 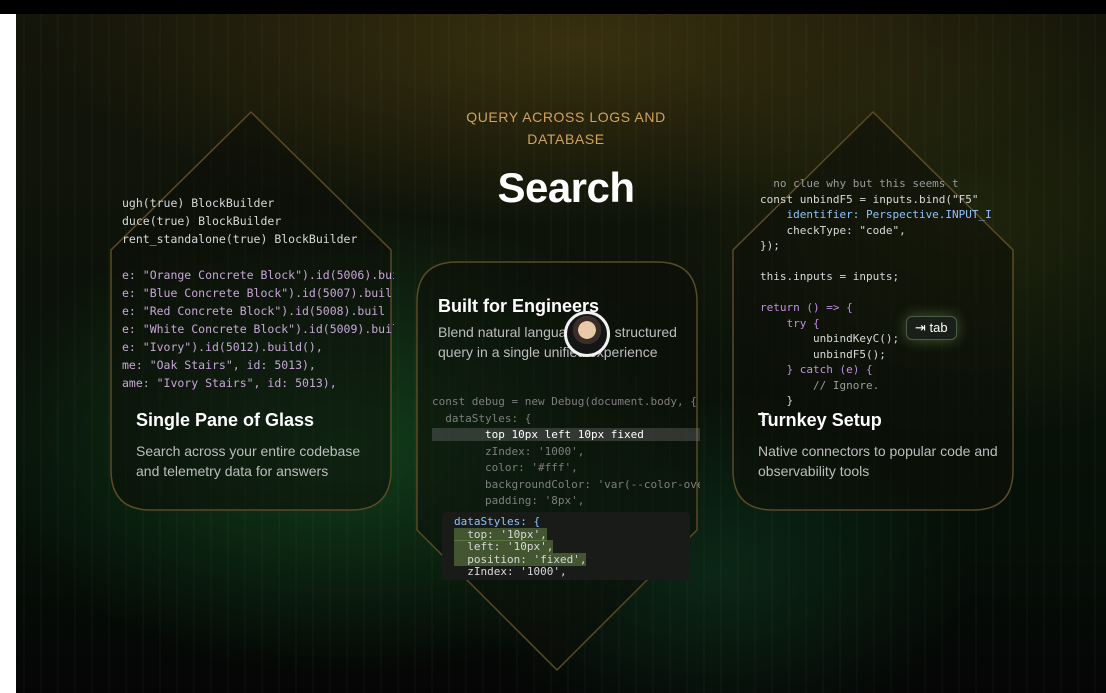 I want to click on code-line: ugh(true) BlockBuilder, so click(x=198, y=203).